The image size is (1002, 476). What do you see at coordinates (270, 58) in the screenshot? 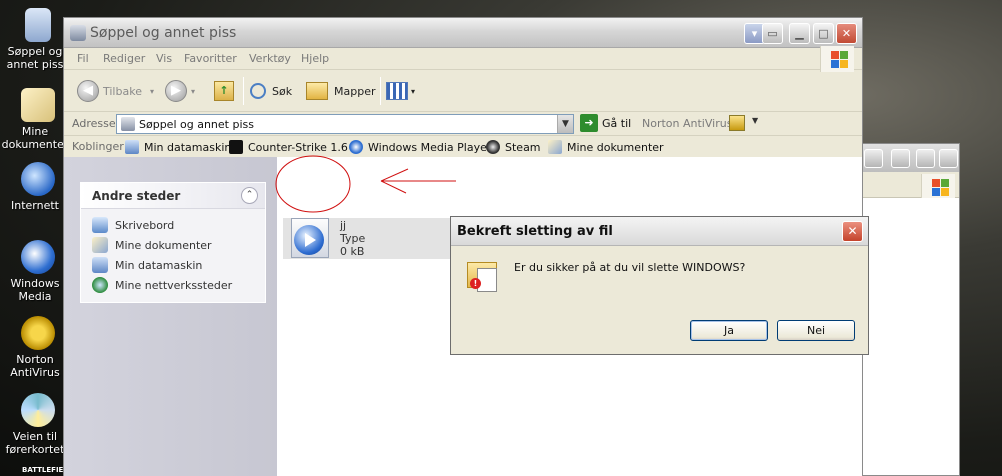
I see `menu-verktoy: Verktøy` at bounding box center [270, 58].